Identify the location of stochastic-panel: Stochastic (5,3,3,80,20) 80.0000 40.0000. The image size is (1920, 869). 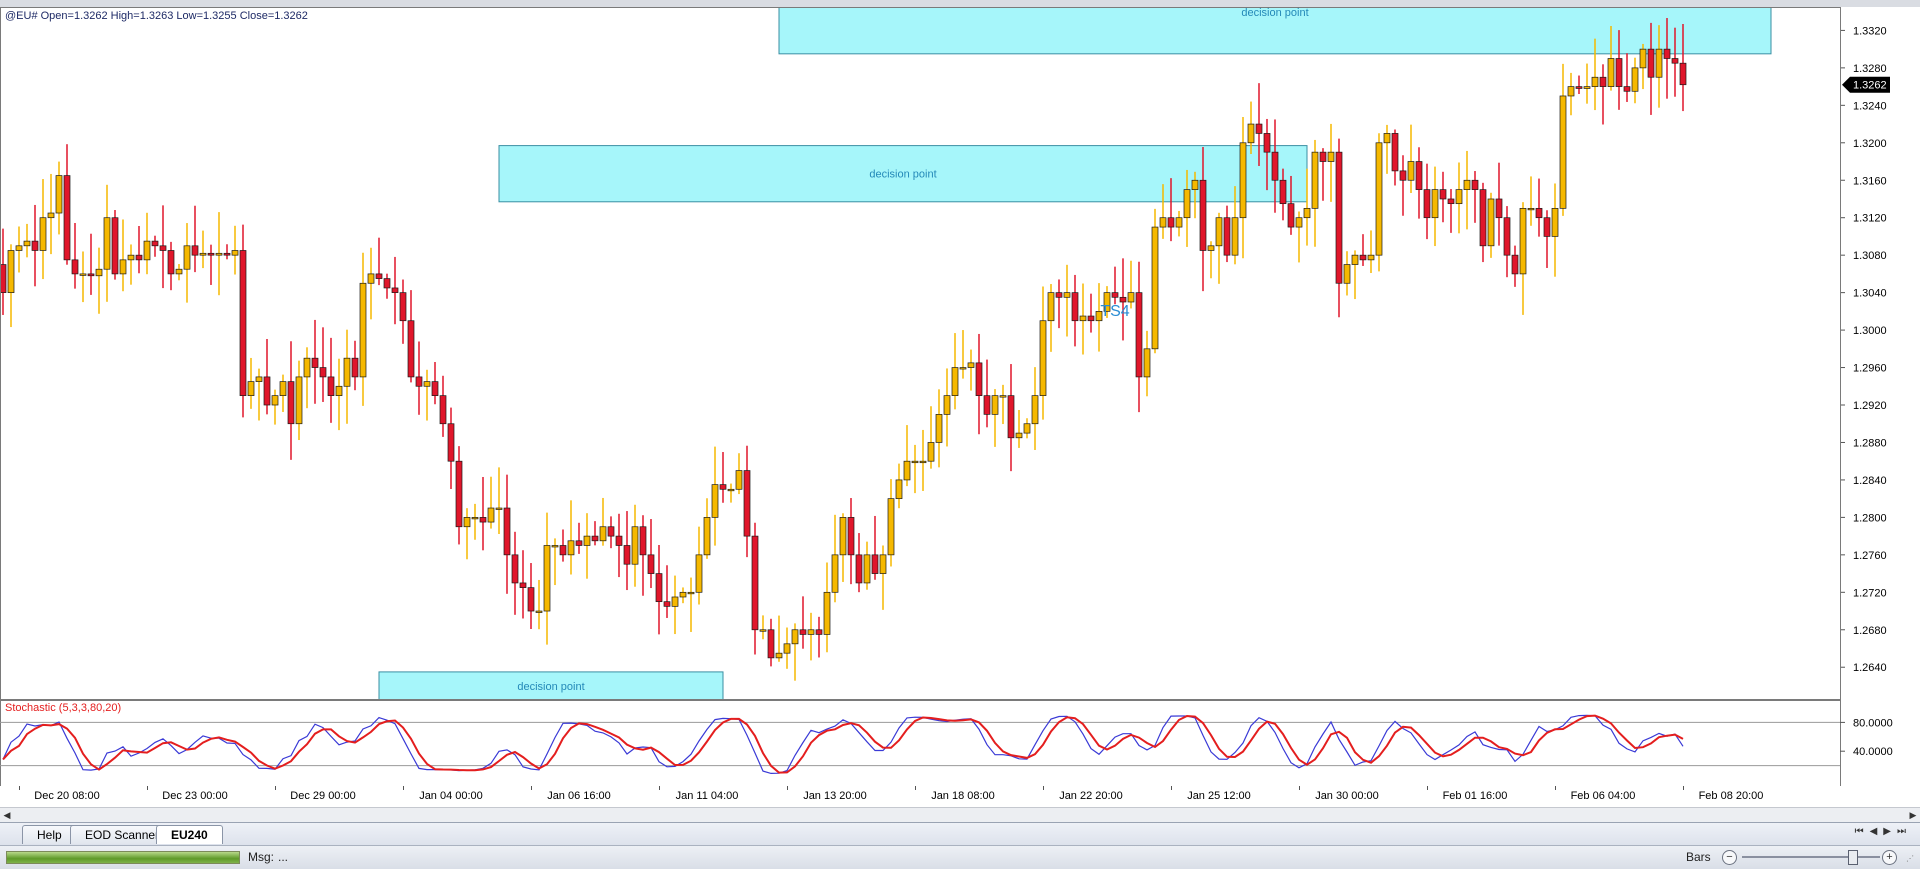
(960, 743).